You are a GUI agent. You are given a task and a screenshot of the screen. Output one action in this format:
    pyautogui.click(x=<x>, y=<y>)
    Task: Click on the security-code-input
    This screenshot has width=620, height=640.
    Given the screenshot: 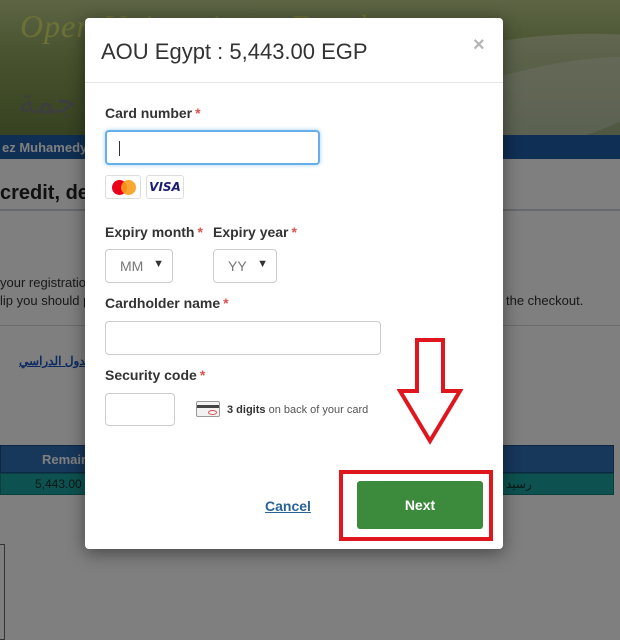 What is the action you would take?
    pyautogui.click(x=140, y=409)
    